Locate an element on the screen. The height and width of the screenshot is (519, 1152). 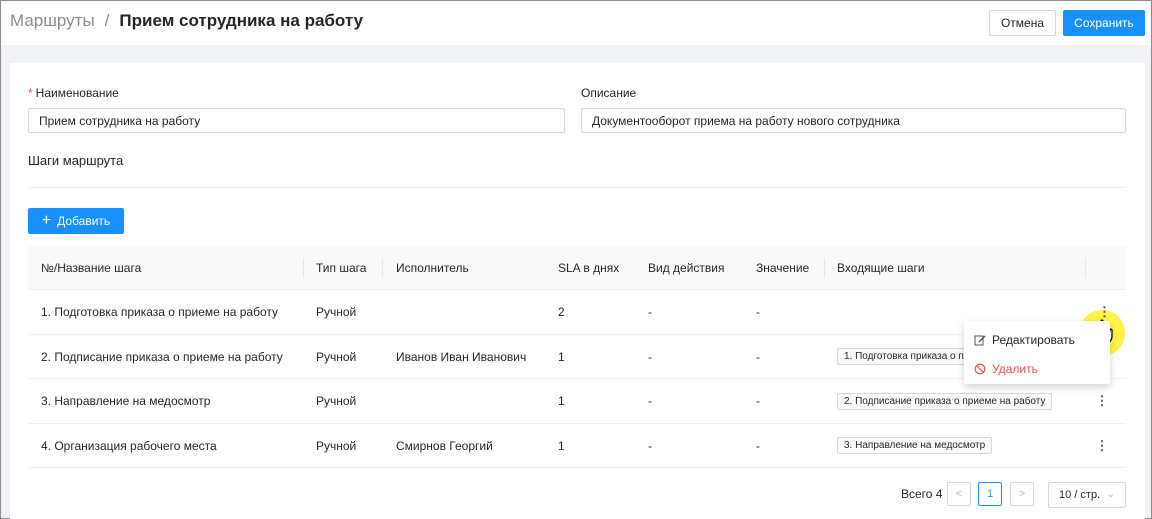
incoming-step-tag: 2. Подписание приказа о приеме на работу is located at coordinates (945, 401).